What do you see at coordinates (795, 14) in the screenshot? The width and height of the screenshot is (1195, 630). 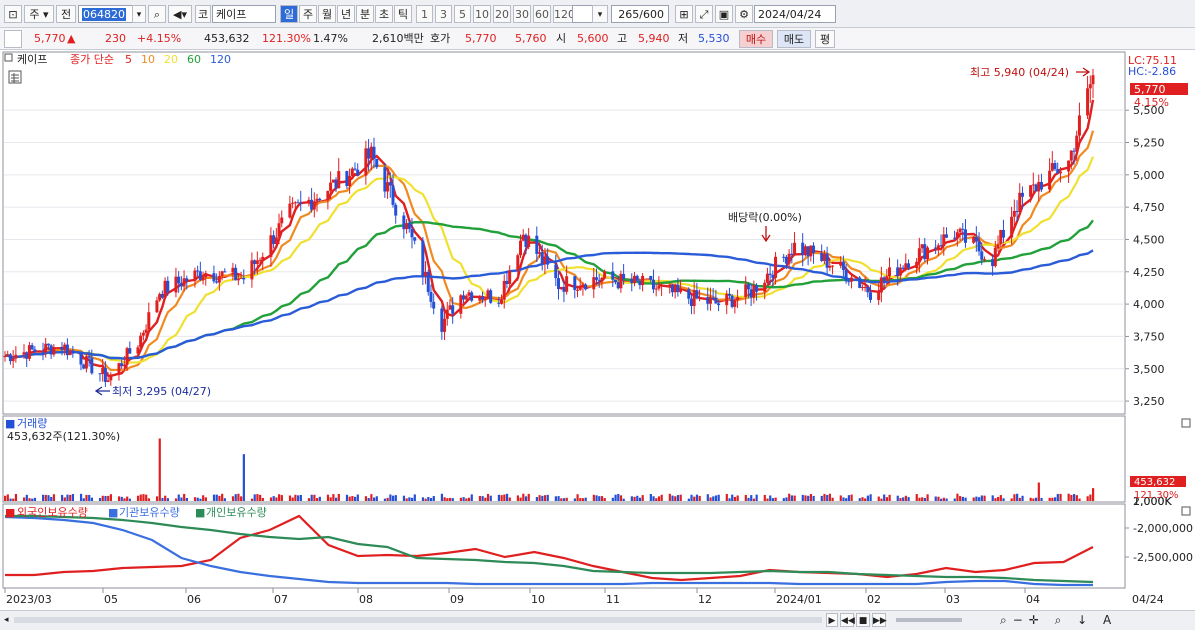 I see `date-field: 2024/04/24` at bounding box center [795, 14].